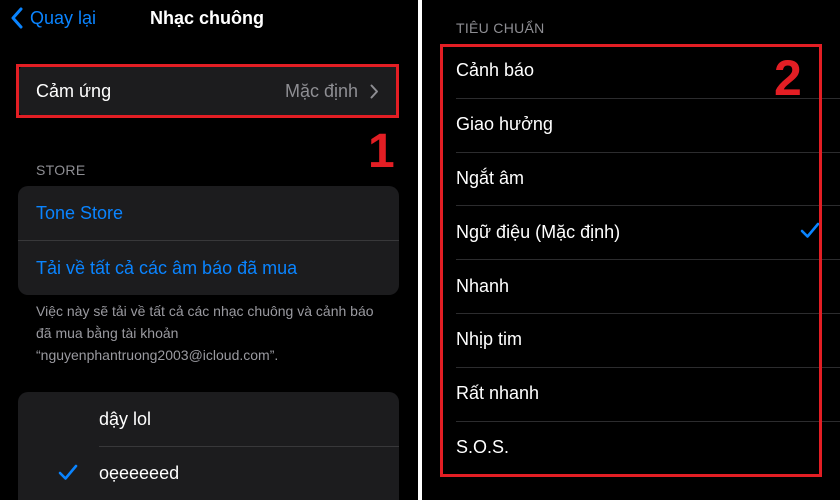 This screenshot has height=500, width=840. I want to click on tone-store-link: Tone Store, so click(208, 213).